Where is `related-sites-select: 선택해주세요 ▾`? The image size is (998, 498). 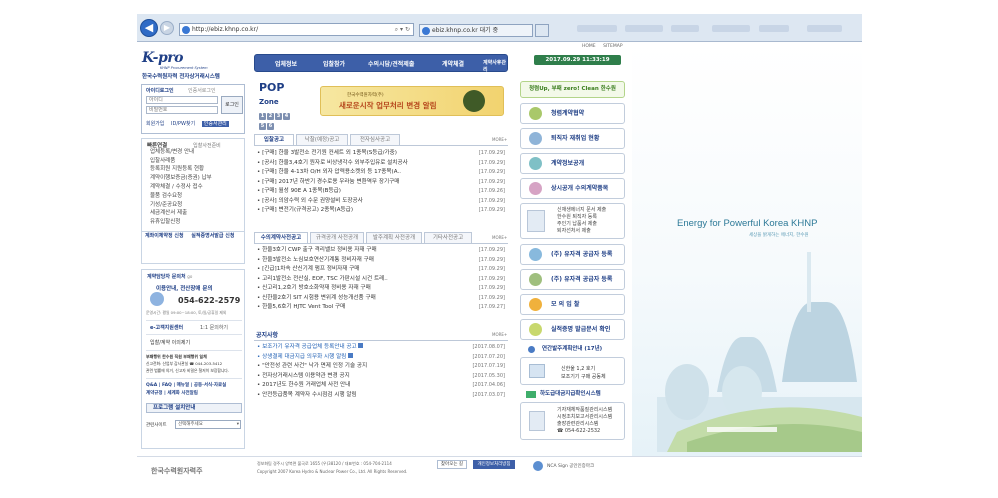 related-sites-select: 선택해주세요 ▾ is located at coordinates (208, 424).